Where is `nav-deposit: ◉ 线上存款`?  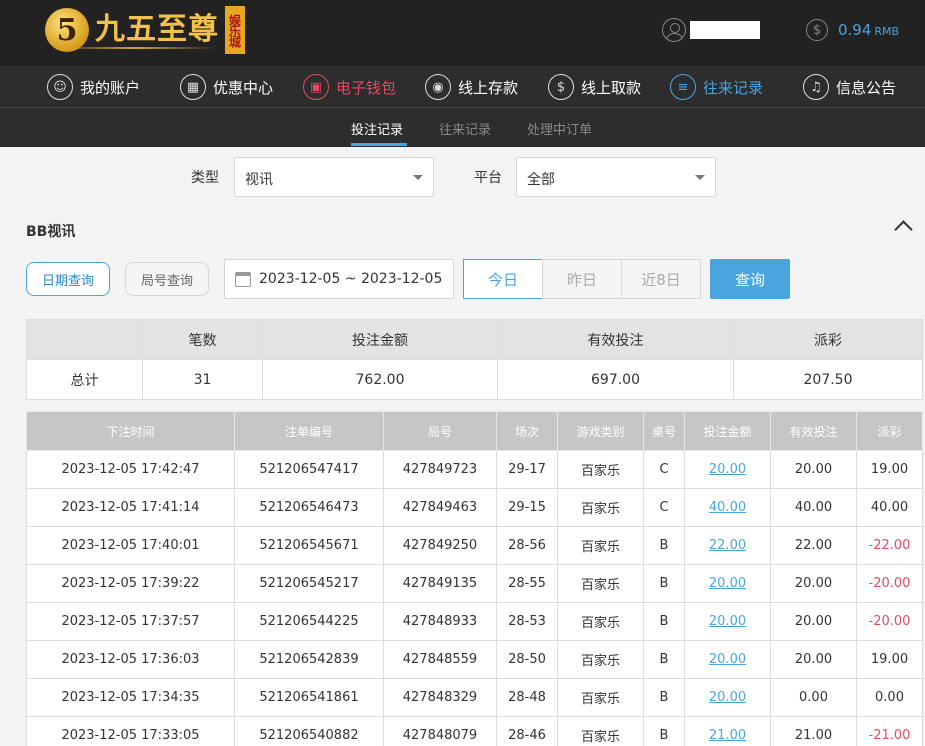
nav-deposit: ◉ 线上存款 is located at coordinates (471, 87).